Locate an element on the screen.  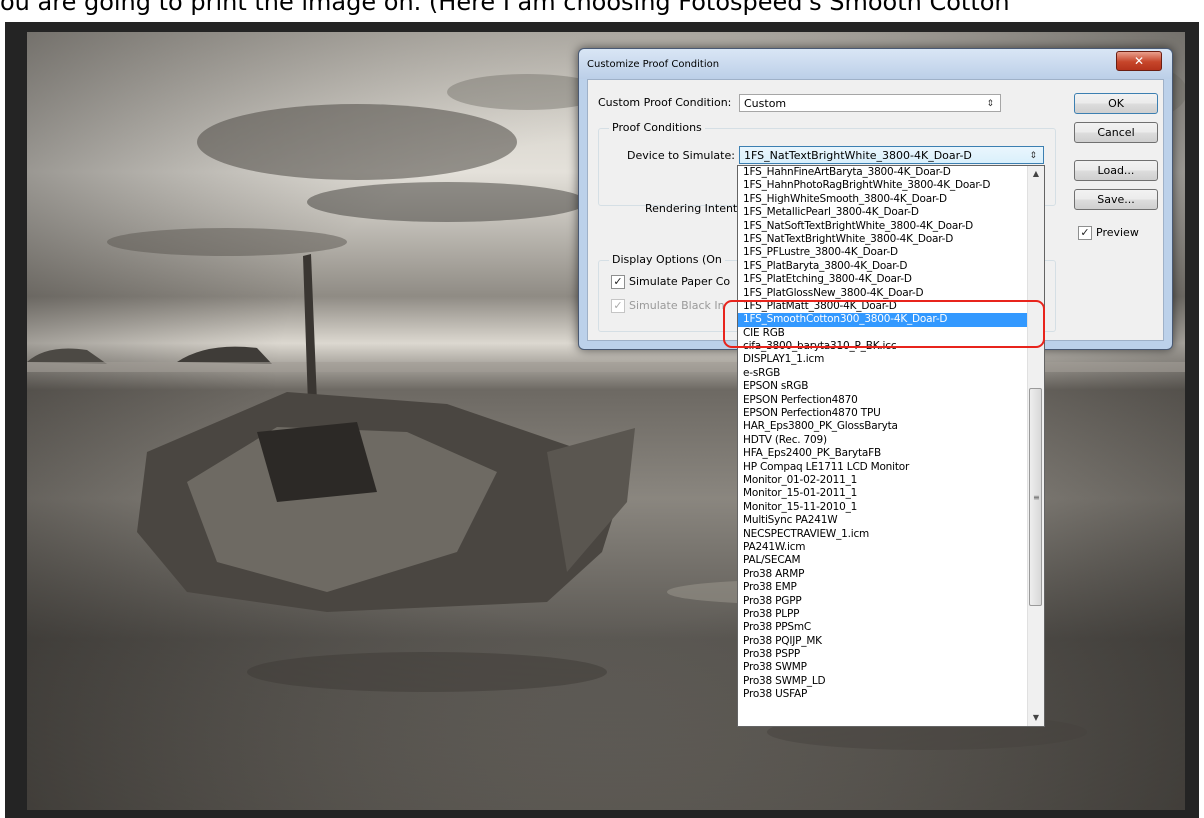
dropdown-item: DISPLAY1_1.icm is located at coordinates (883, 359).